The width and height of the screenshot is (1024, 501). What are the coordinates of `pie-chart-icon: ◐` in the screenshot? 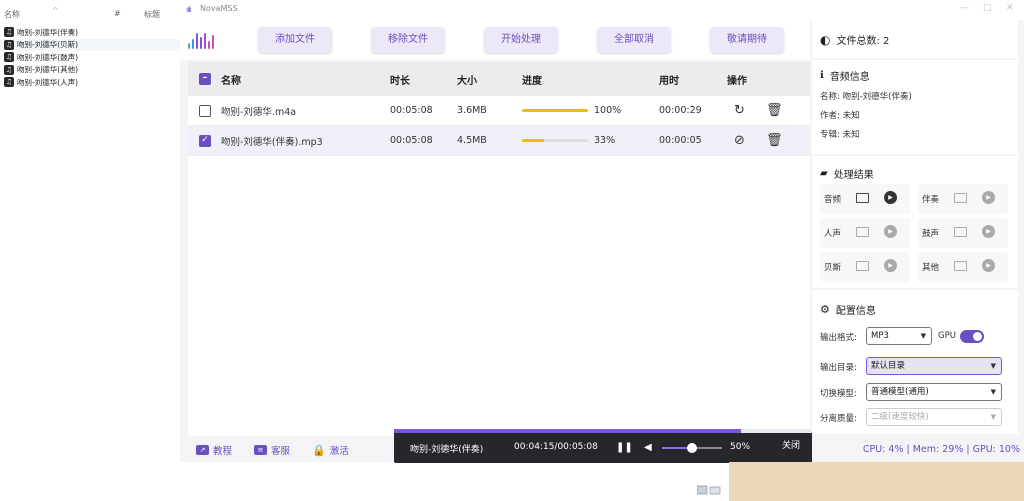 It's located at (825, 39).